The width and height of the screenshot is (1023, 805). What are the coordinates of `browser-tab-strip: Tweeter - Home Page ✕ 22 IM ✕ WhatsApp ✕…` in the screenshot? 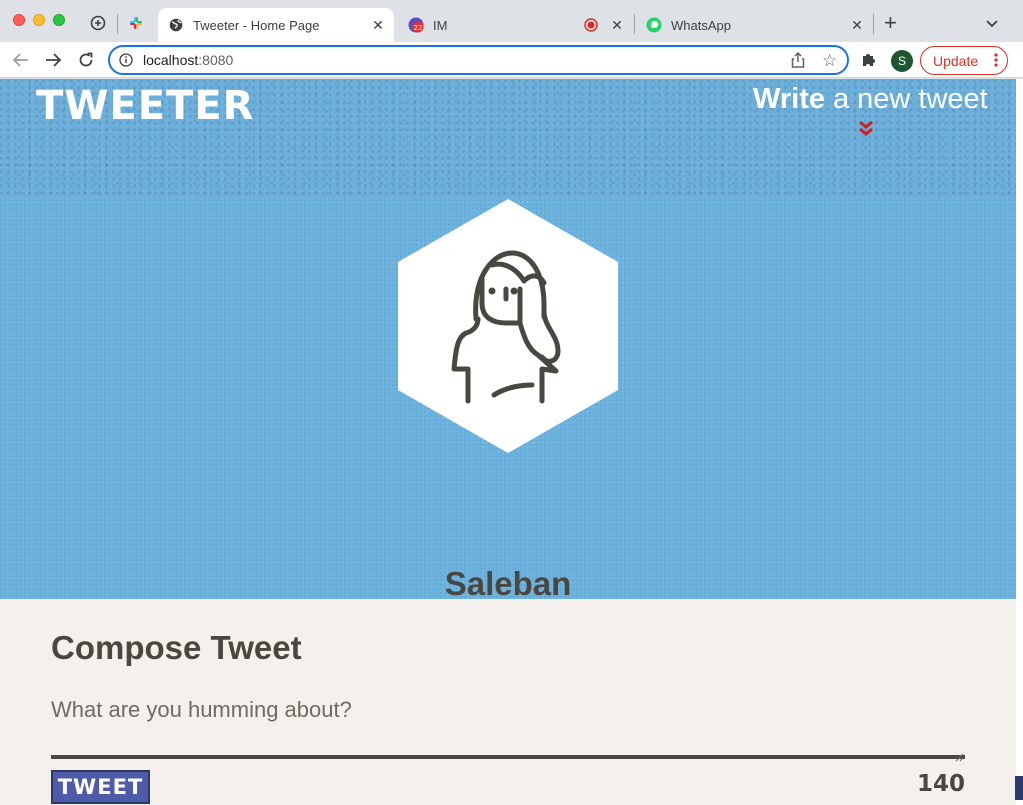 It's located at (511, 21).